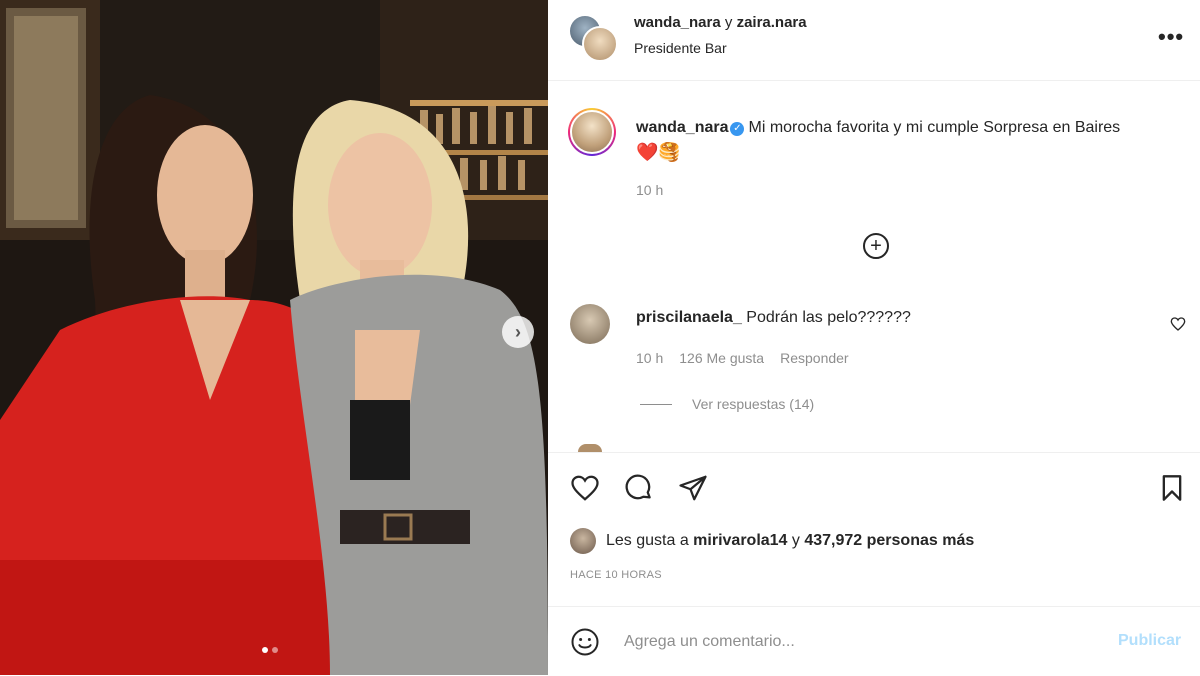  I want to click on carousel-dot-active, so click(265, 650).